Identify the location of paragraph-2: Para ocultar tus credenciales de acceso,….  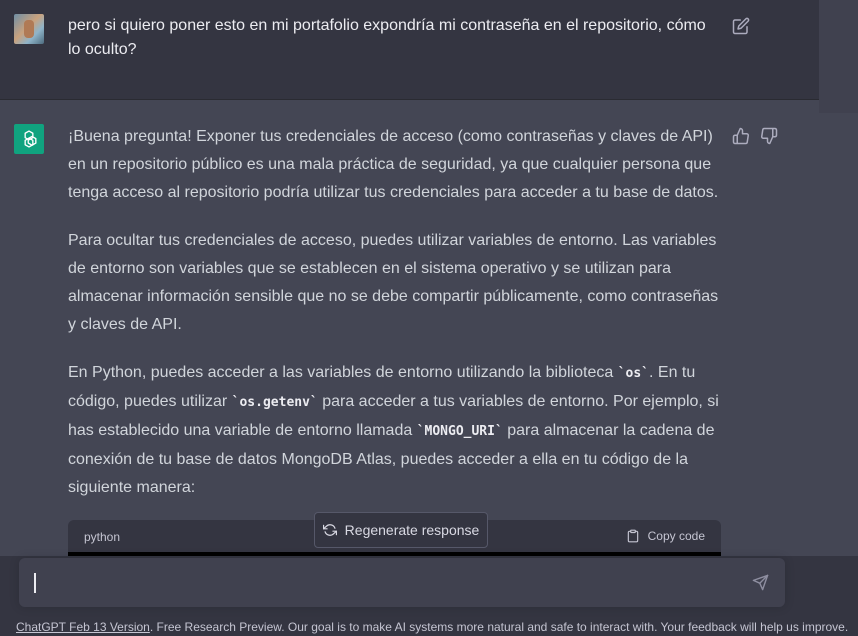
(393, 282).